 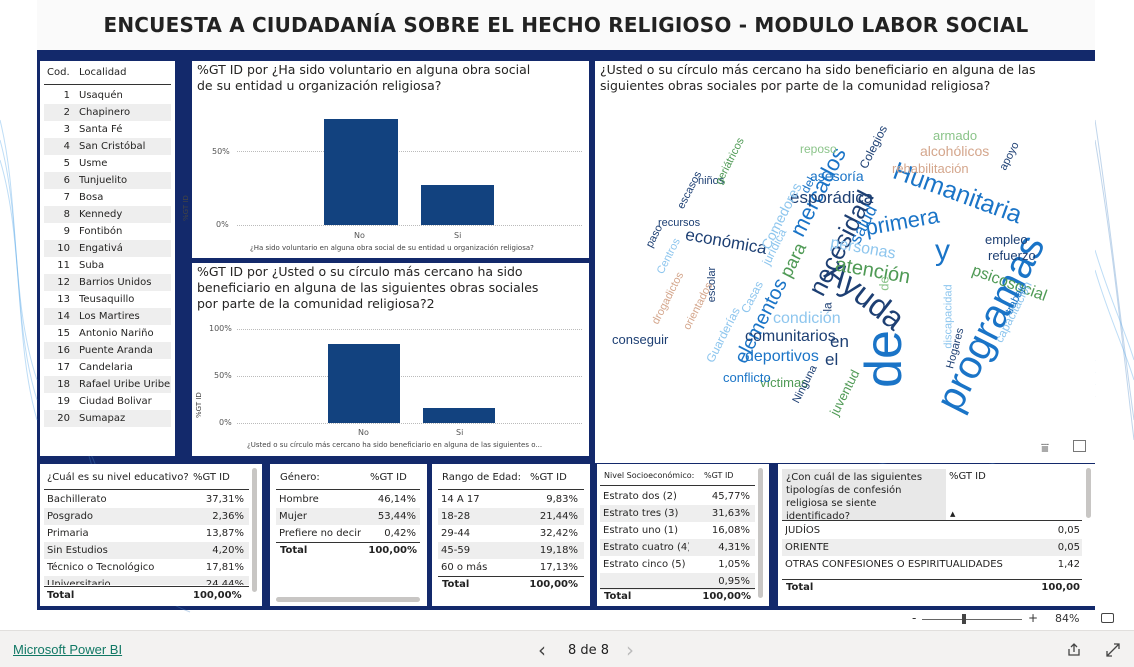 I want to click on localidad-row: 12 Barrios Unidos, so click(x=107, y=282).